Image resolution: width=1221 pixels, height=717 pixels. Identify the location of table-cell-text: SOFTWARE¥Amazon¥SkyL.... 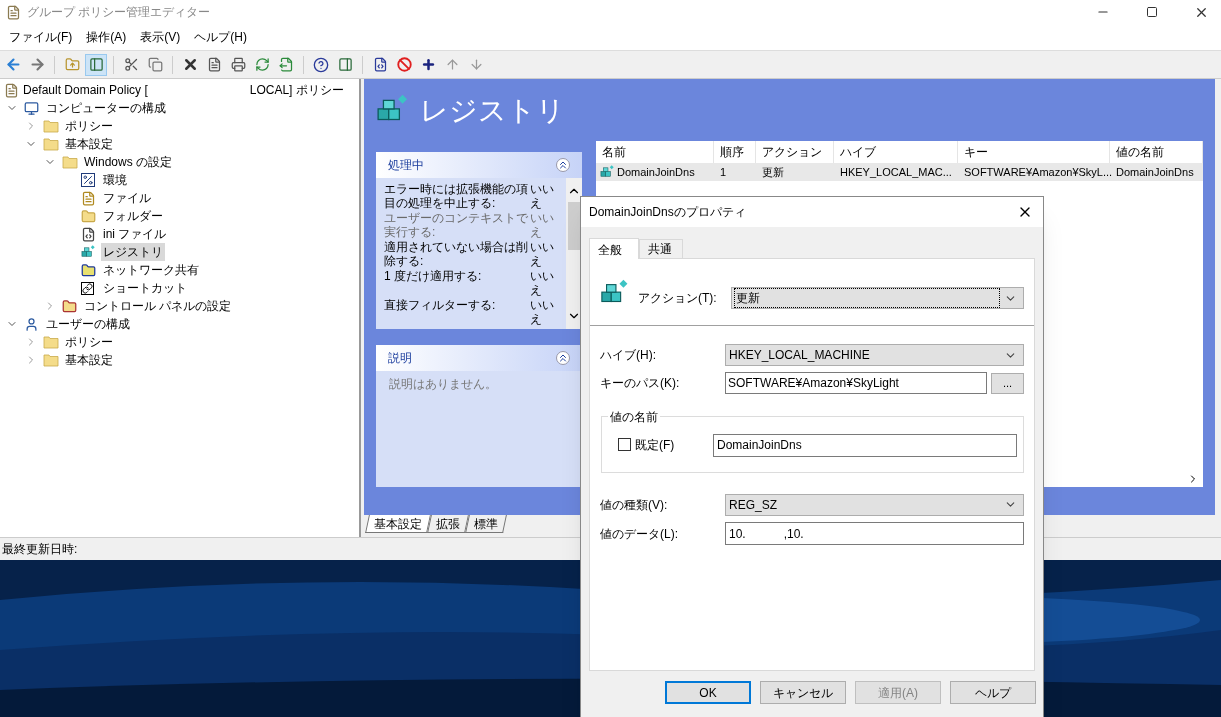
(1038, 172).